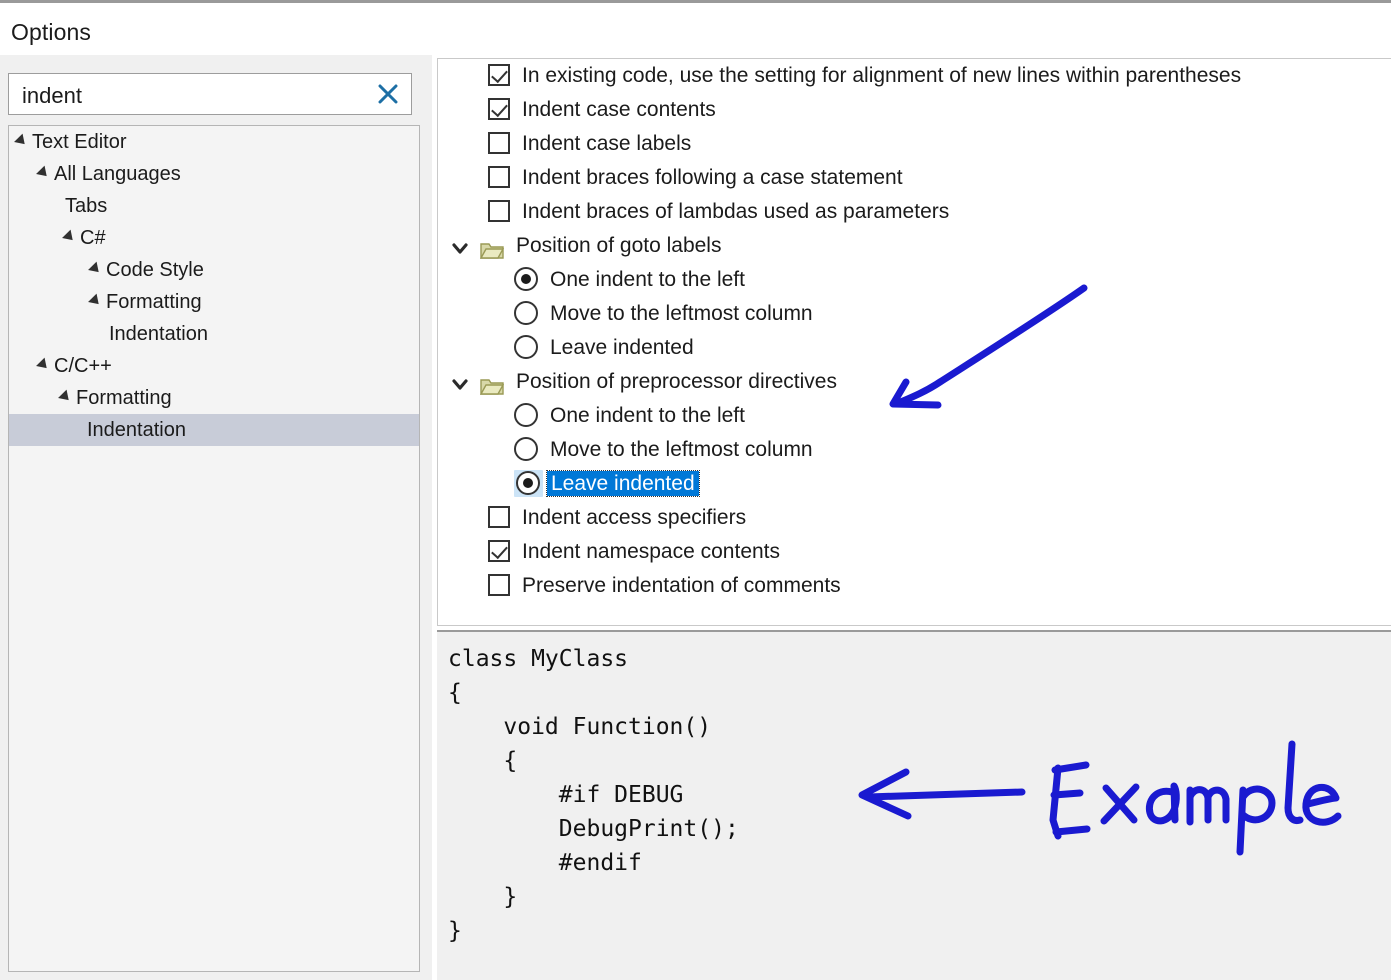 Image resolution: width=1391 pixels, height=980 pixels. Describe the element at coordinates (914, 178) in the screenshot. I see `checkbox-row-indent-braces-following-a-case-statement: Indent braces following a case statement` at that location.